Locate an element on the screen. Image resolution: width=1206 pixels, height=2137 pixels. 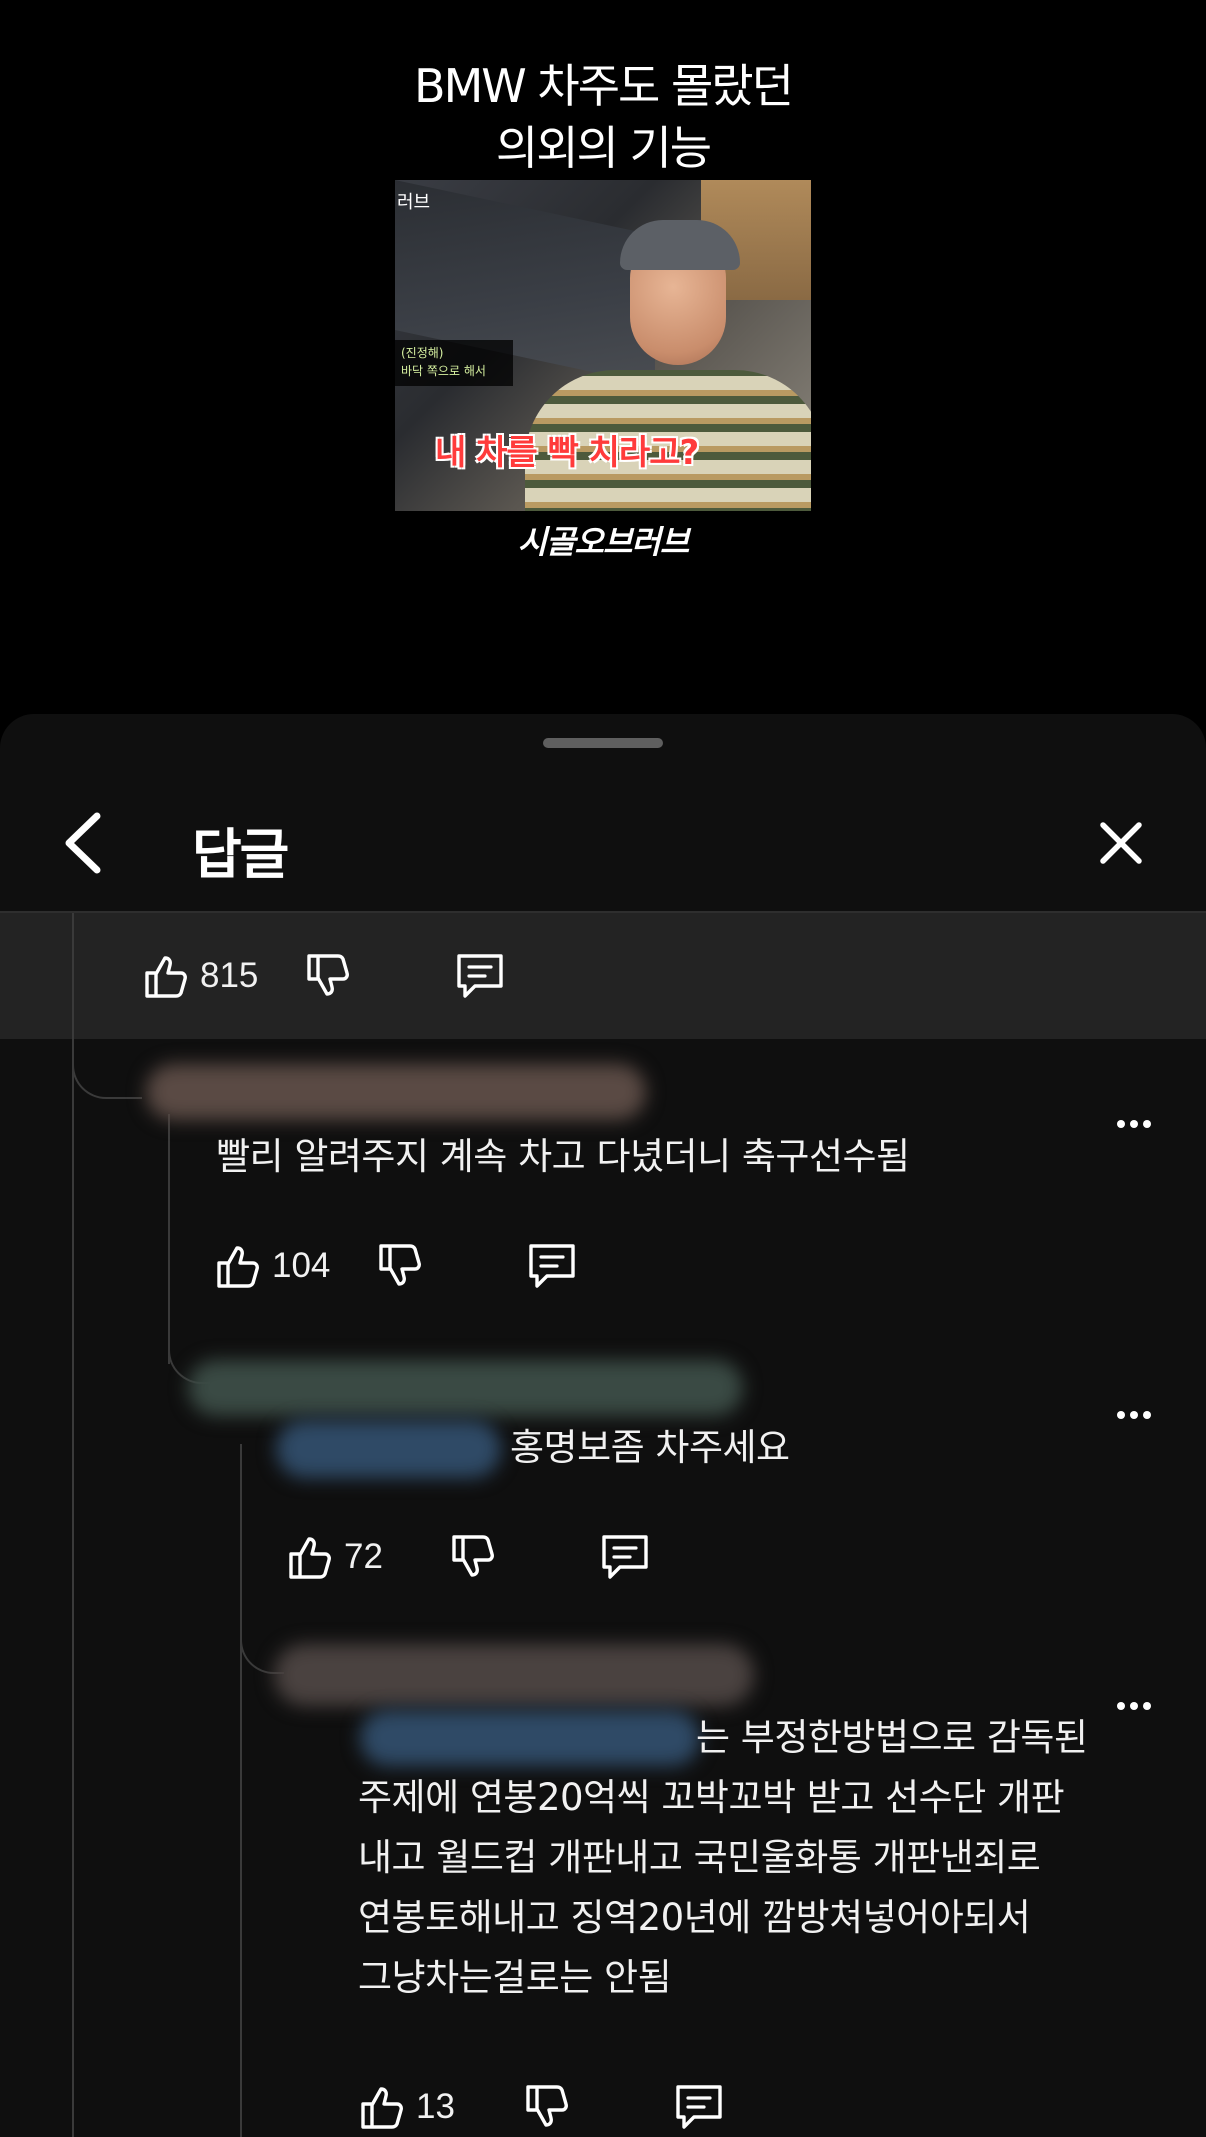
like-button: 815 is located at coordinates (200, 976).